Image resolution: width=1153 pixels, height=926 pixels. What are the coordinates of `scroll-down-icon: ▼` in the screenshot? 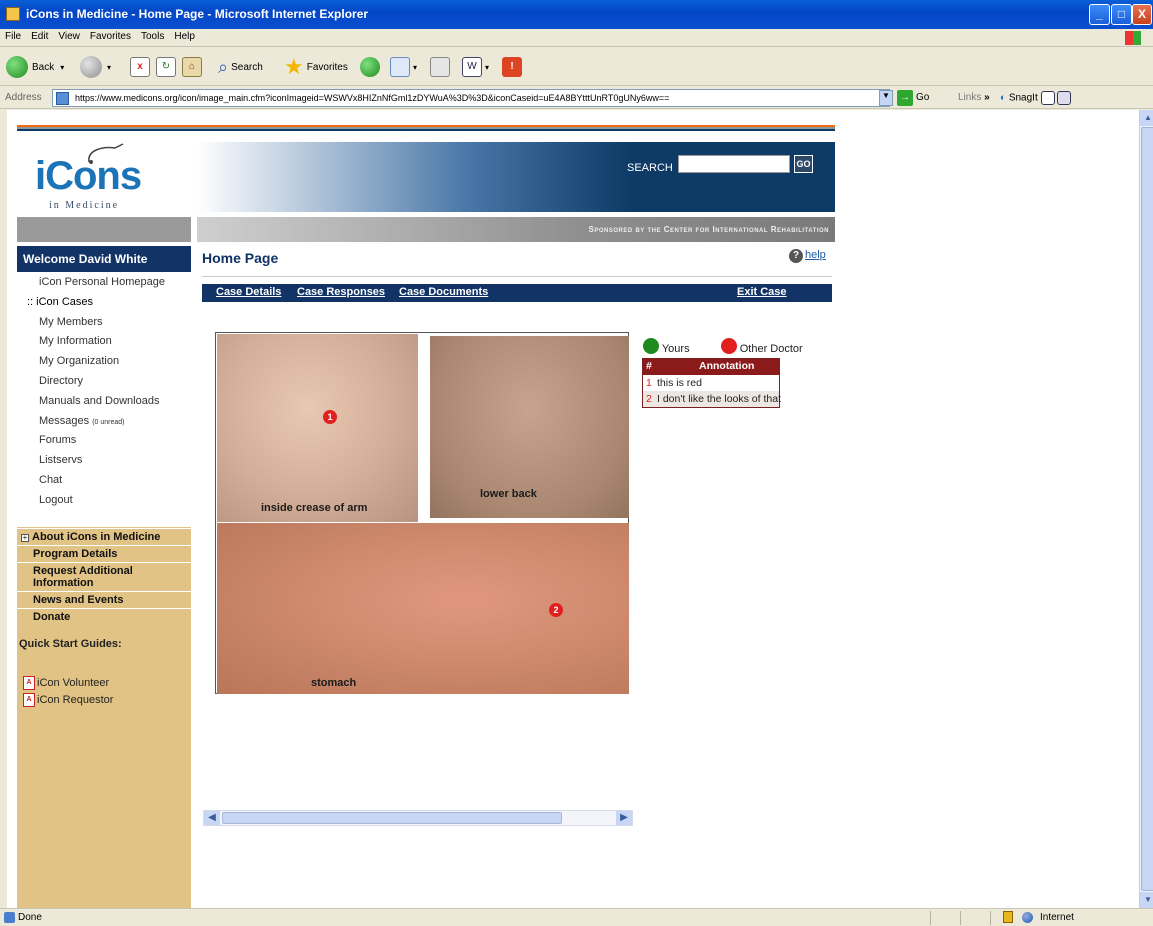 It's located at (1146, 900).